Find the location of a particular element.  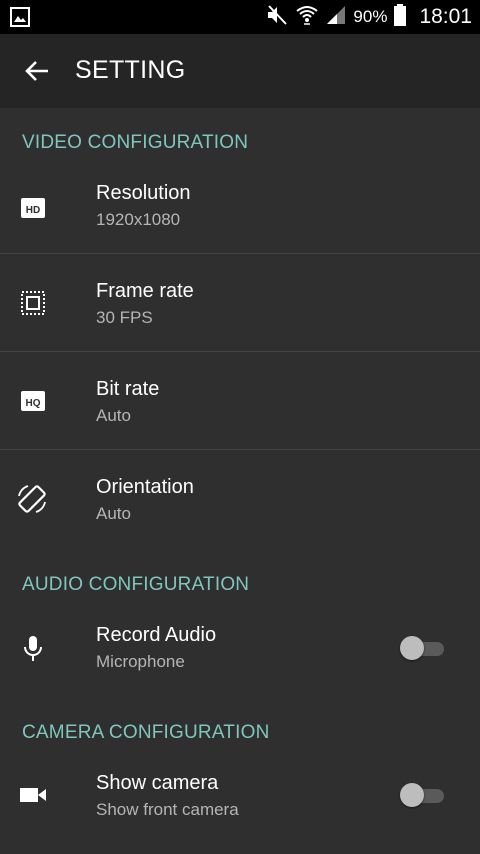

wifi-icon is located at coordinates (307, 17).